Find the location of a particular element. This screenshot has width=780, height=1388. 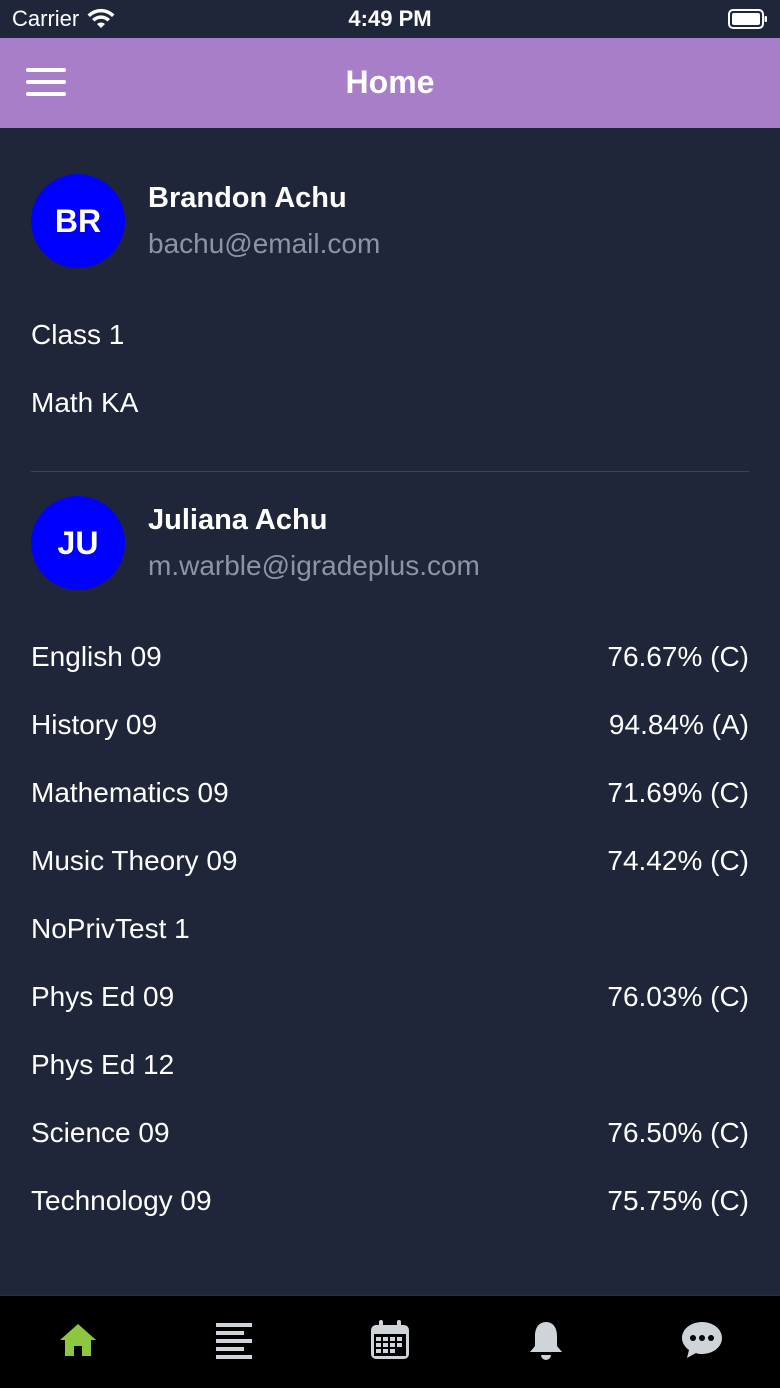

course-row: NoPrivTest 1 is located at coordinates (390, 933).